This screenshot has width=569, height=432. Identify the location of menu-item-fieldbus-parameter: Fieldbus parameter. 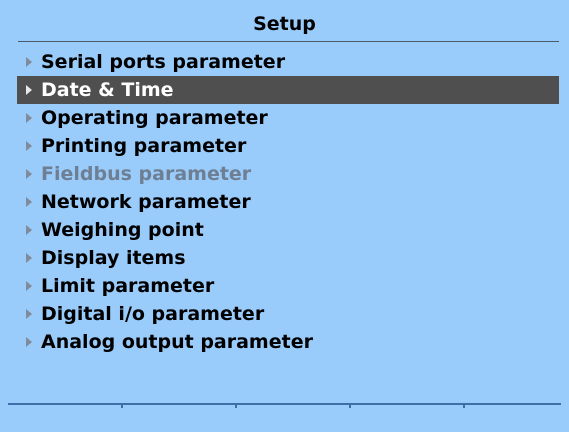
(288, 174).